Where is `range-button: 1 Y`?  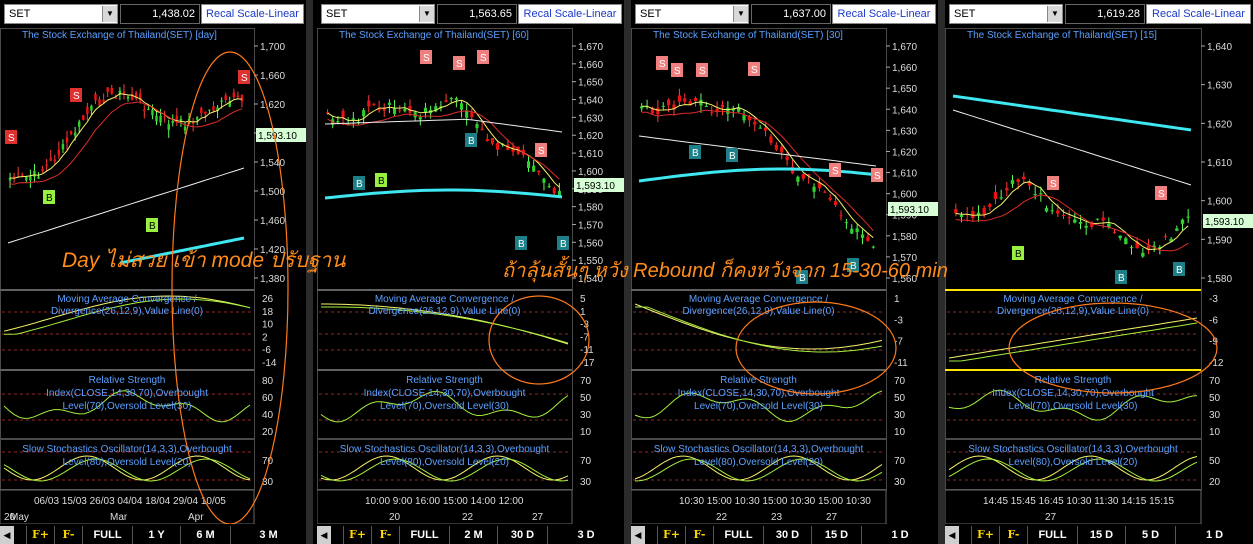
range-button: 1 Y is located at coordinates (156, 535).